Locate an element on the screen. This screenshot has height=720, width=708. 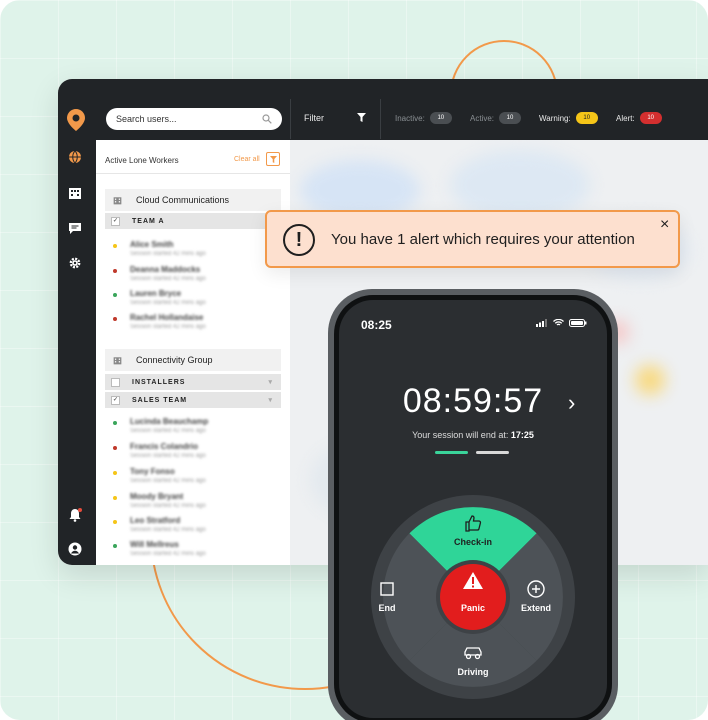
status-bar-icons is located at coordinates (561, 323).